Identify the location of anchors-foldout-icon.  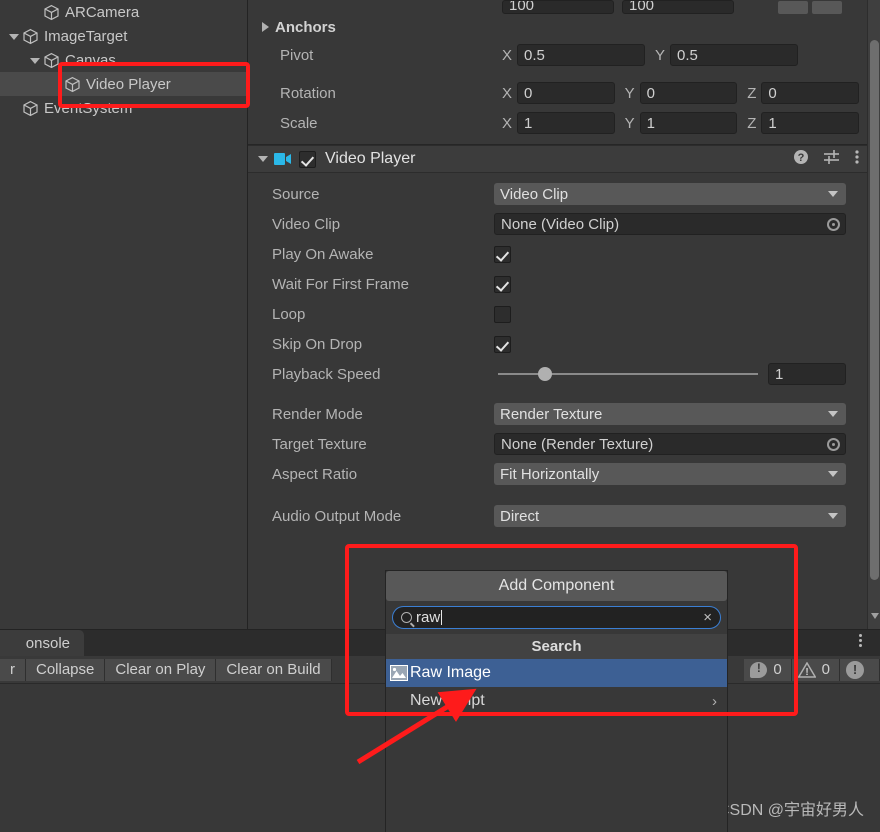
(265, 27).